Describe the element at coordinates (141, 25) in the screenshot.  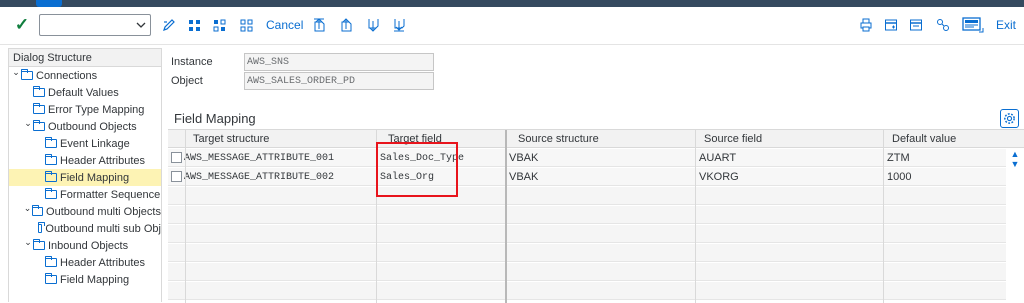
I see `chevron-down-icon` at that location.